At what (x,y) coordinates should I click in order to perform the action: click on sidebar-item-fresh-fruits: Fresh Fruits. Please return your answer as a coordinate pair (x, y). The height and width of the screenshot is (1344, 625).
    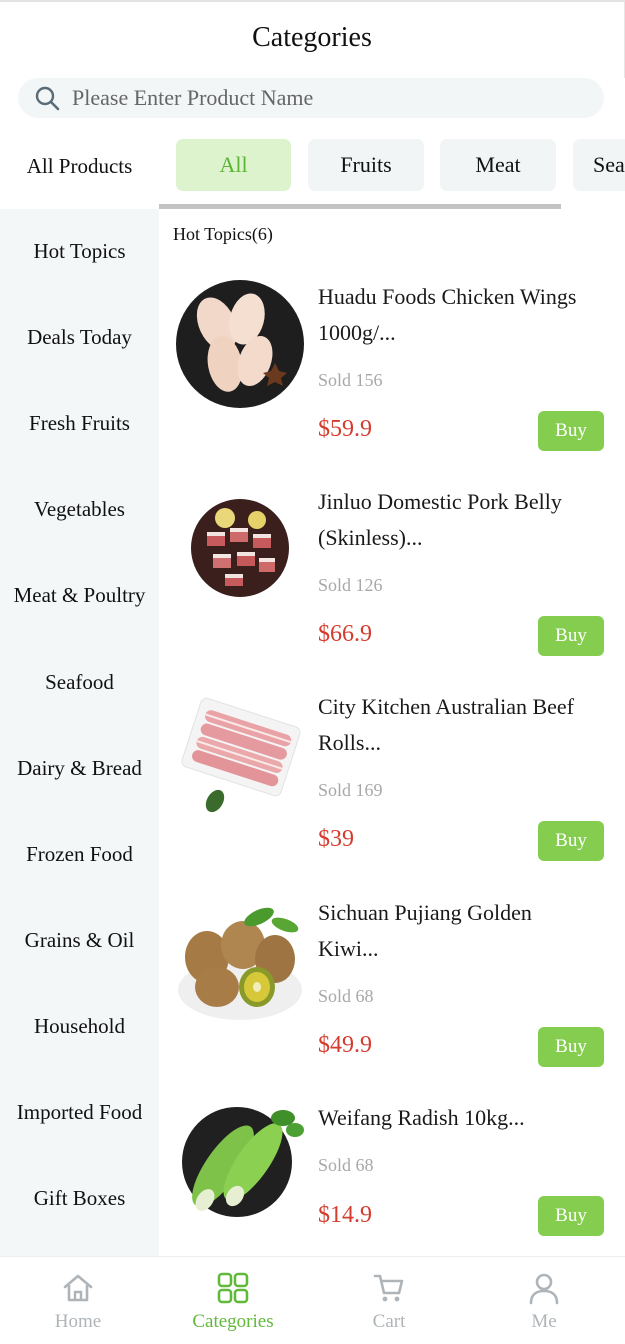
    Looking at the image, I should click on (79, 423).